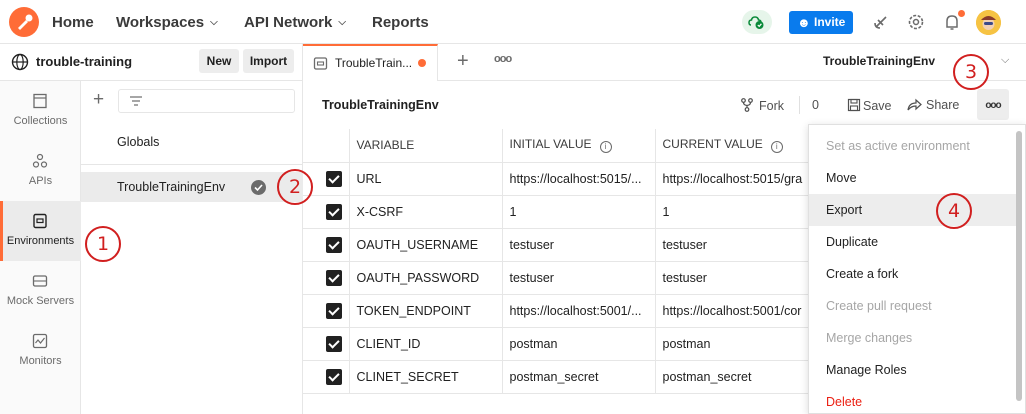 This screenshot has height=414, width=1026. Describe the element at coordinates (913, 178) in the screenshot. I see `menu-item-move: Move` at that location.